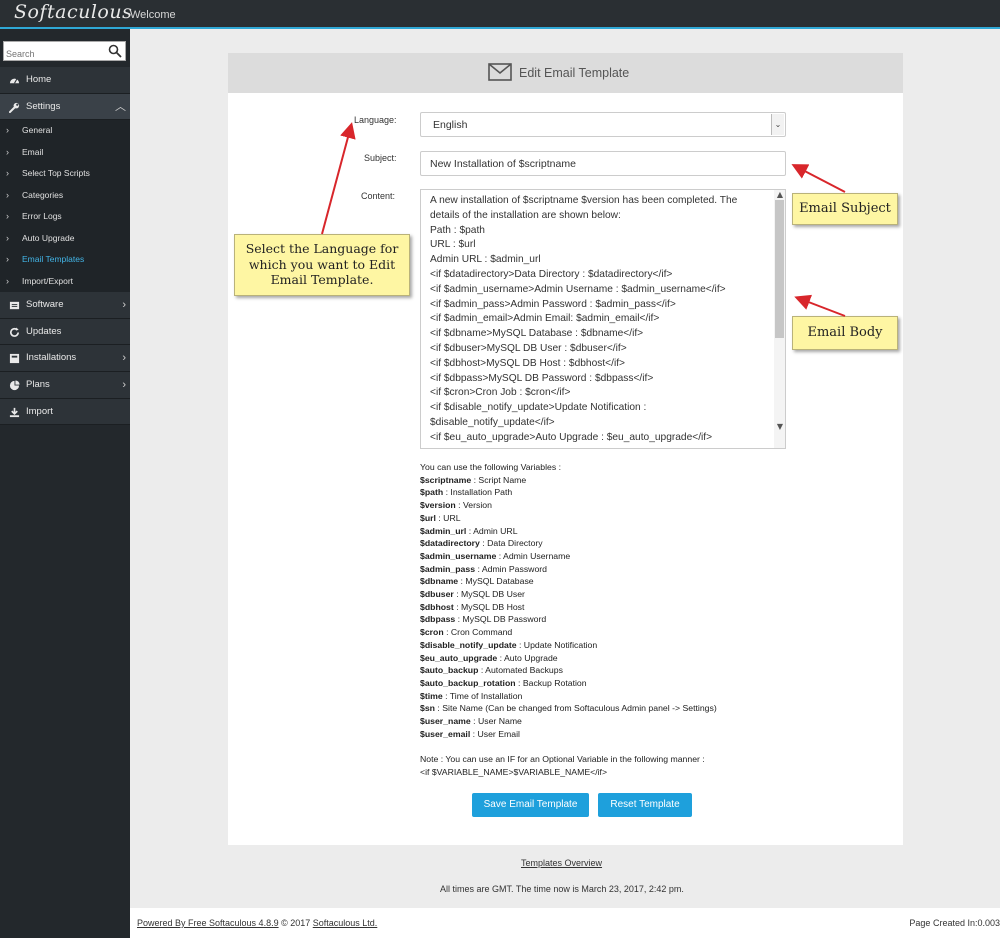  Describe the element at coordinates (44, 331) in the screenshot. I see `sidebar-item-label: Updates` at that location.